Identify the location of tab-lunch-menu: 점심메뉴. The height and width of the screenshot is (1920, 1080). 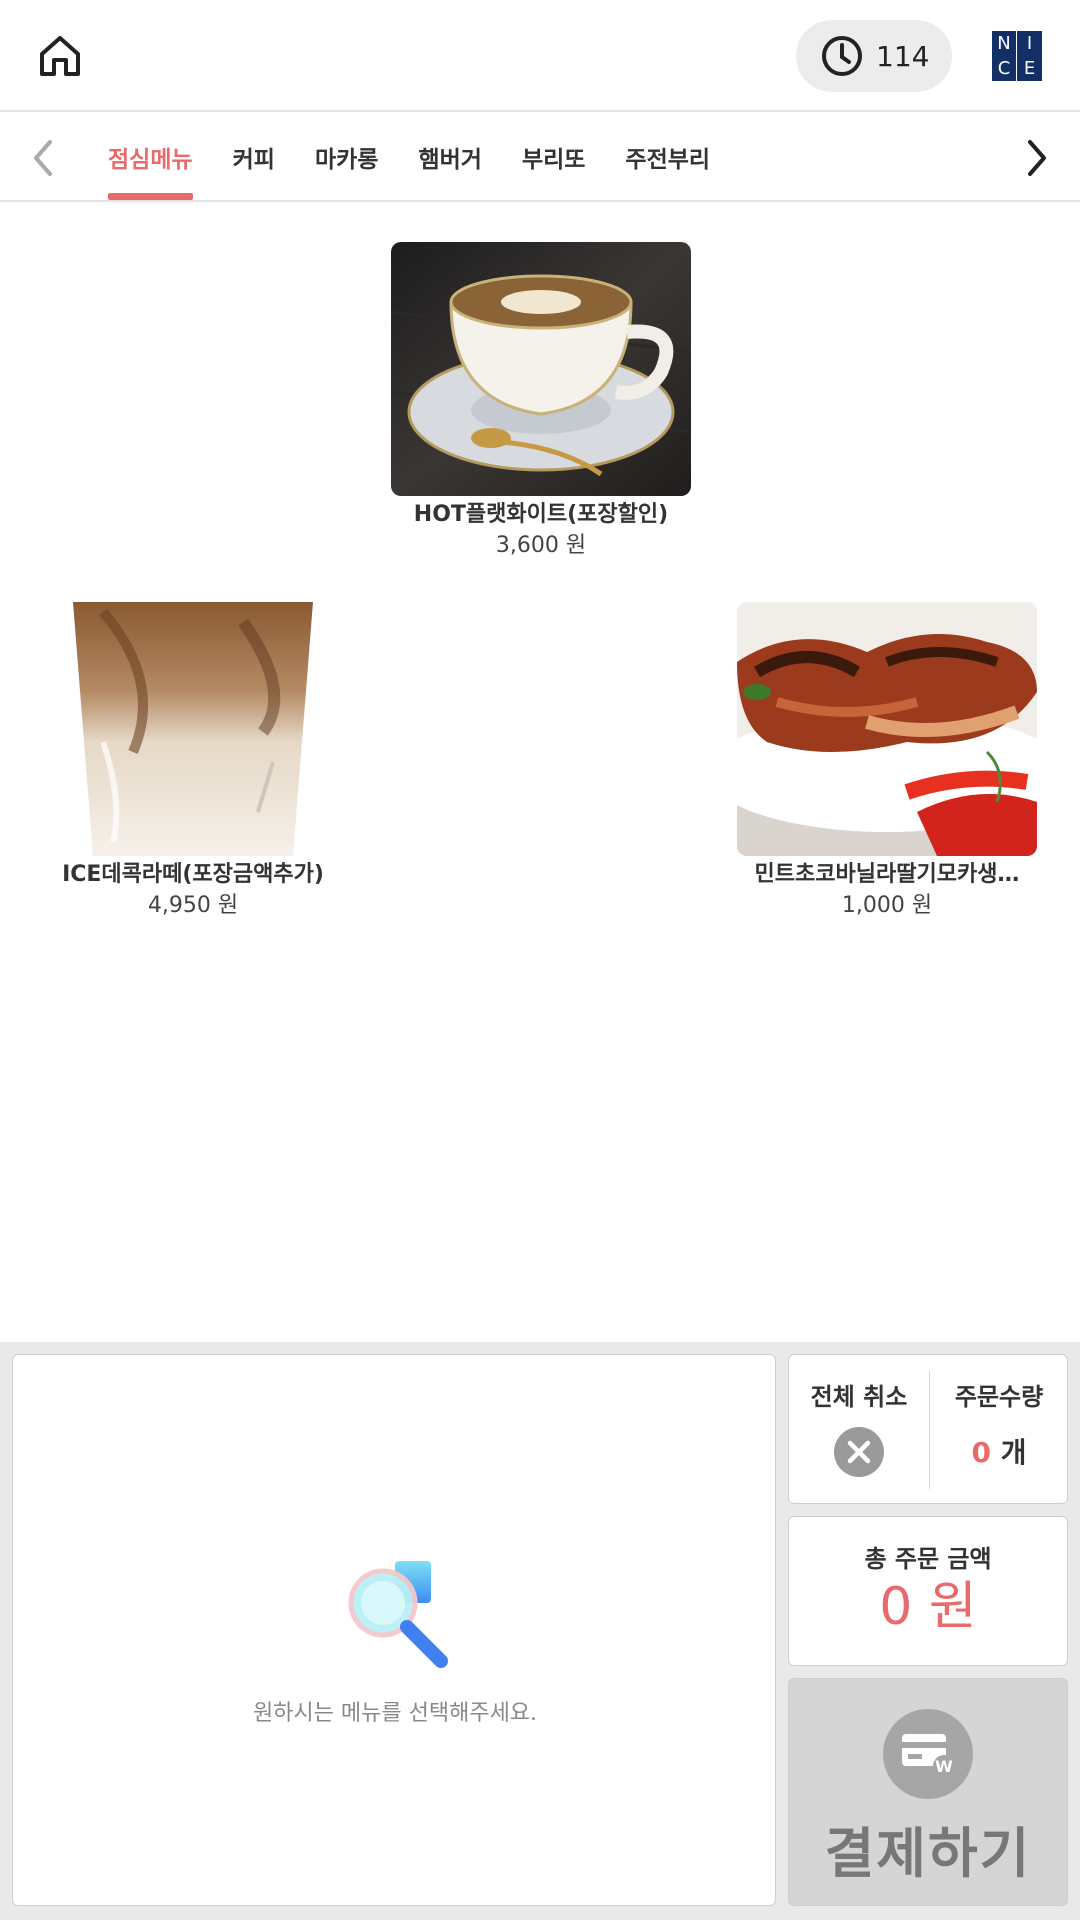
(150, 157).